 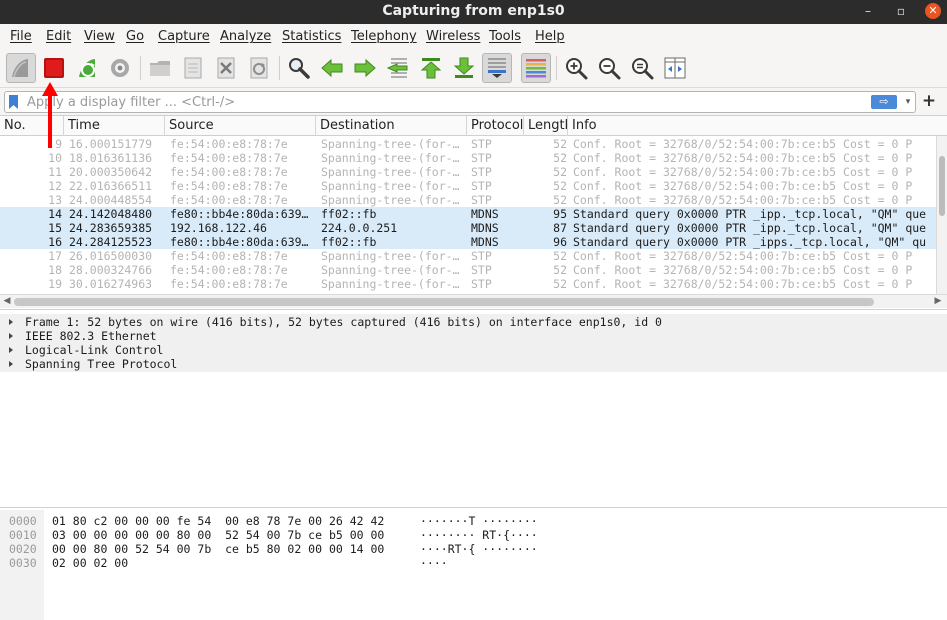 What do you see at coordinates (384, 36) in the screenshot?
I see `menu-telephony: Telephony` at bounding box center [384, 36].